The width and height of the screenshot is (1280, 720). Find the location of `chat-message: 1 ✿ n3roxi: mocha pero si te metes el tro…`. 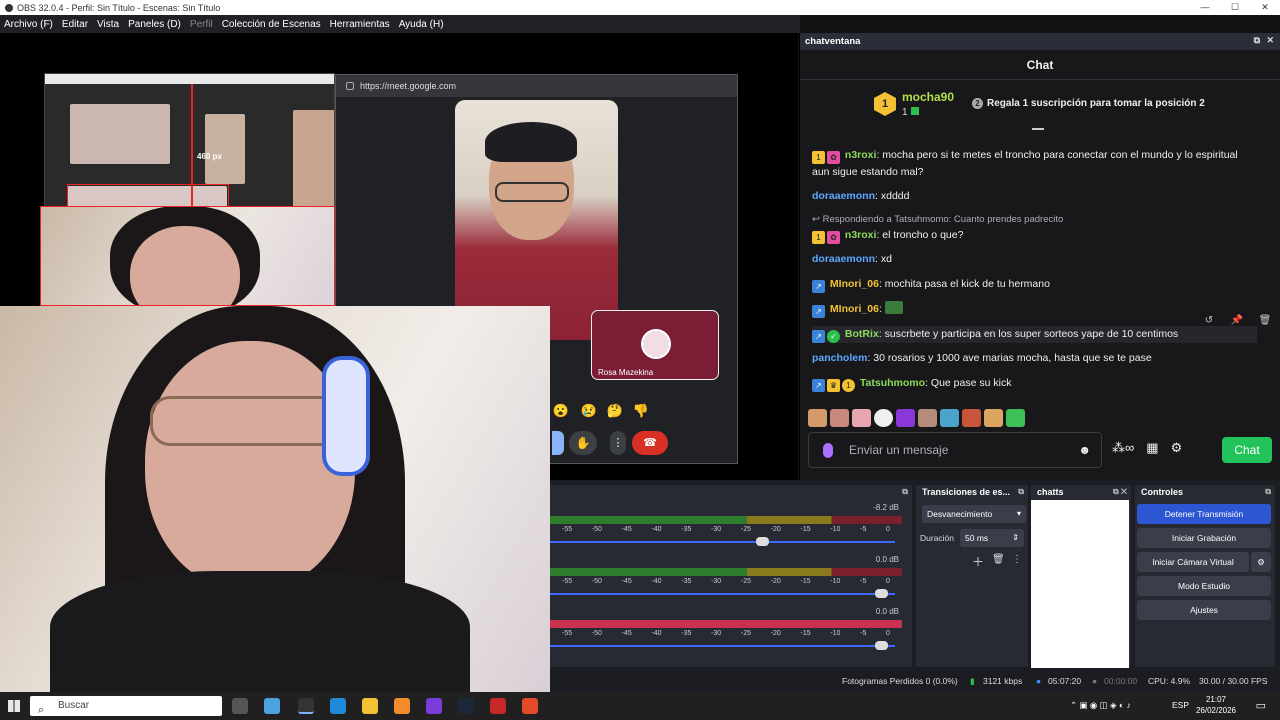

chat-message: 1 ✿ n3roxi: mocha pero si te metes el tro… is located at coordinates (1034, 163).